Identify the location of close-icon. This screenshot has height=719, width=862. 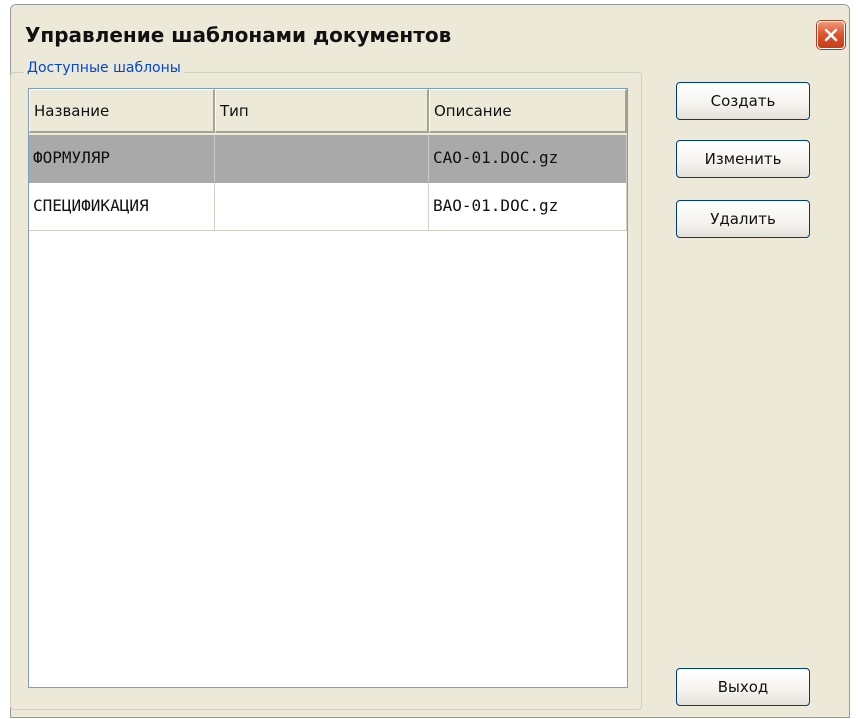
(831, 35).